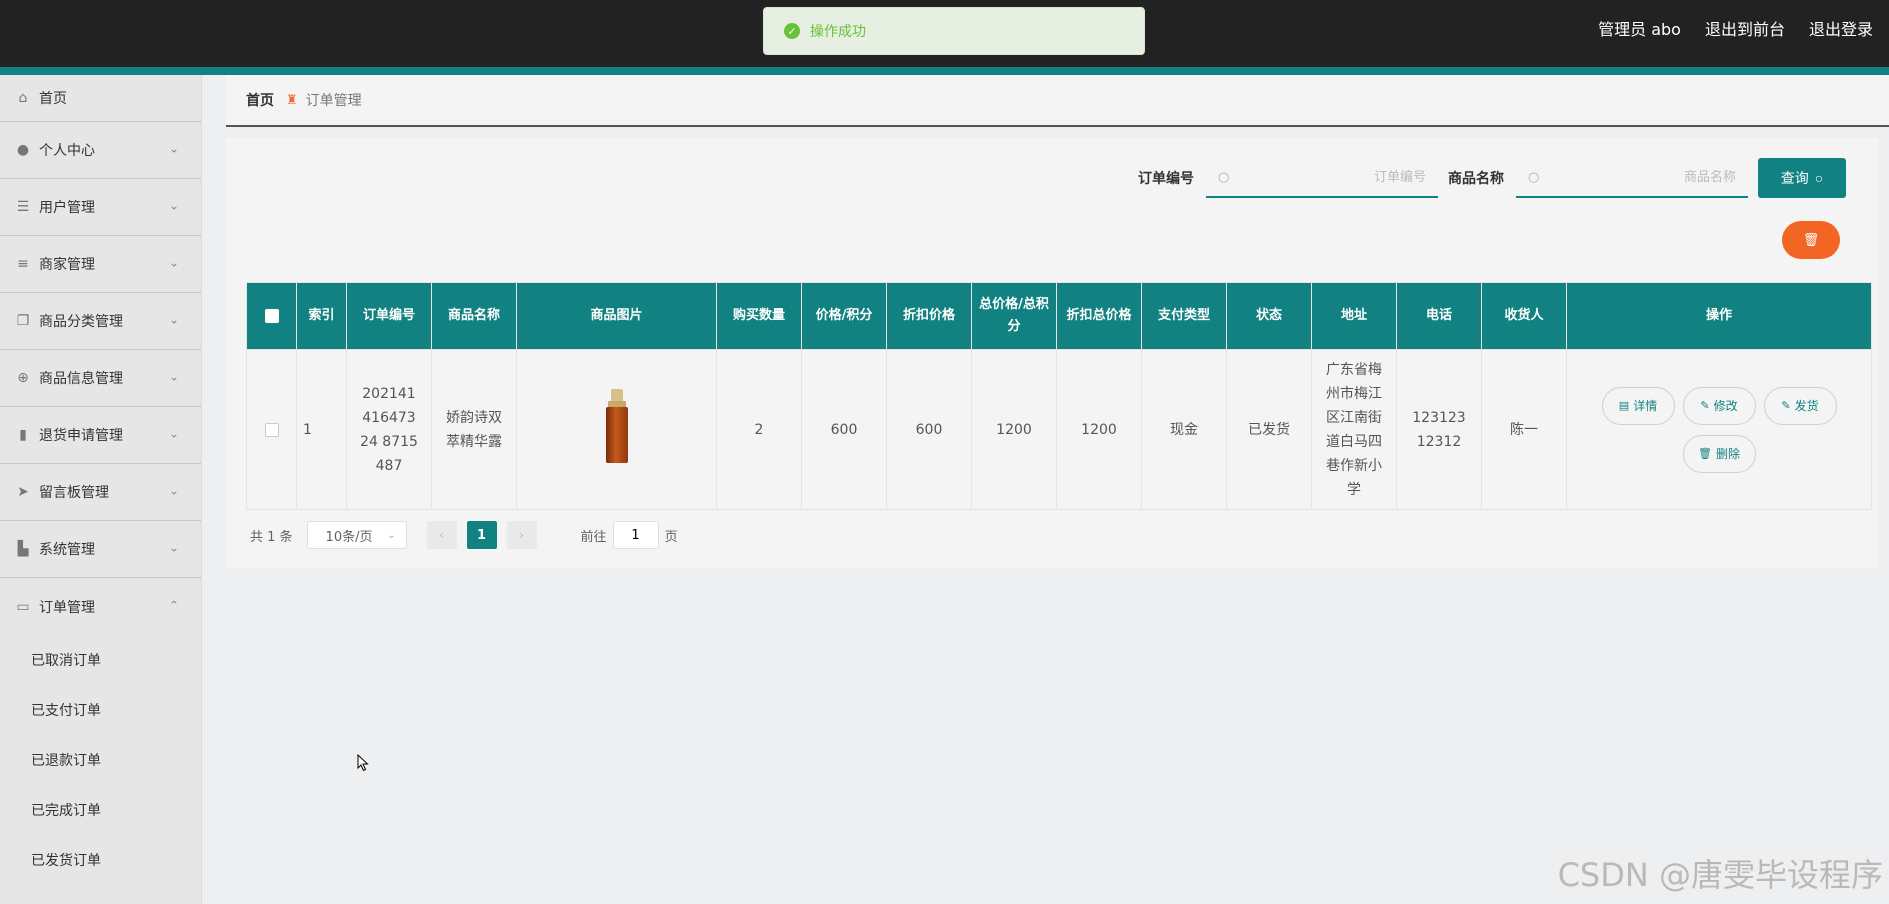 This screenshot has width=1889, height=904. What do you see at coordinates (23, 549) in the screenshot?
I see `tools-icon: ▙` at bounding box center [23, 549].